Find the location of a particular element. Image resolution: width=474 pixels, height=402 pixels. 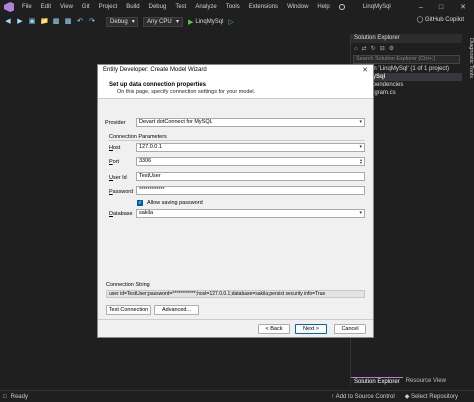

menu-file: File is located at coordinates (27, 7).